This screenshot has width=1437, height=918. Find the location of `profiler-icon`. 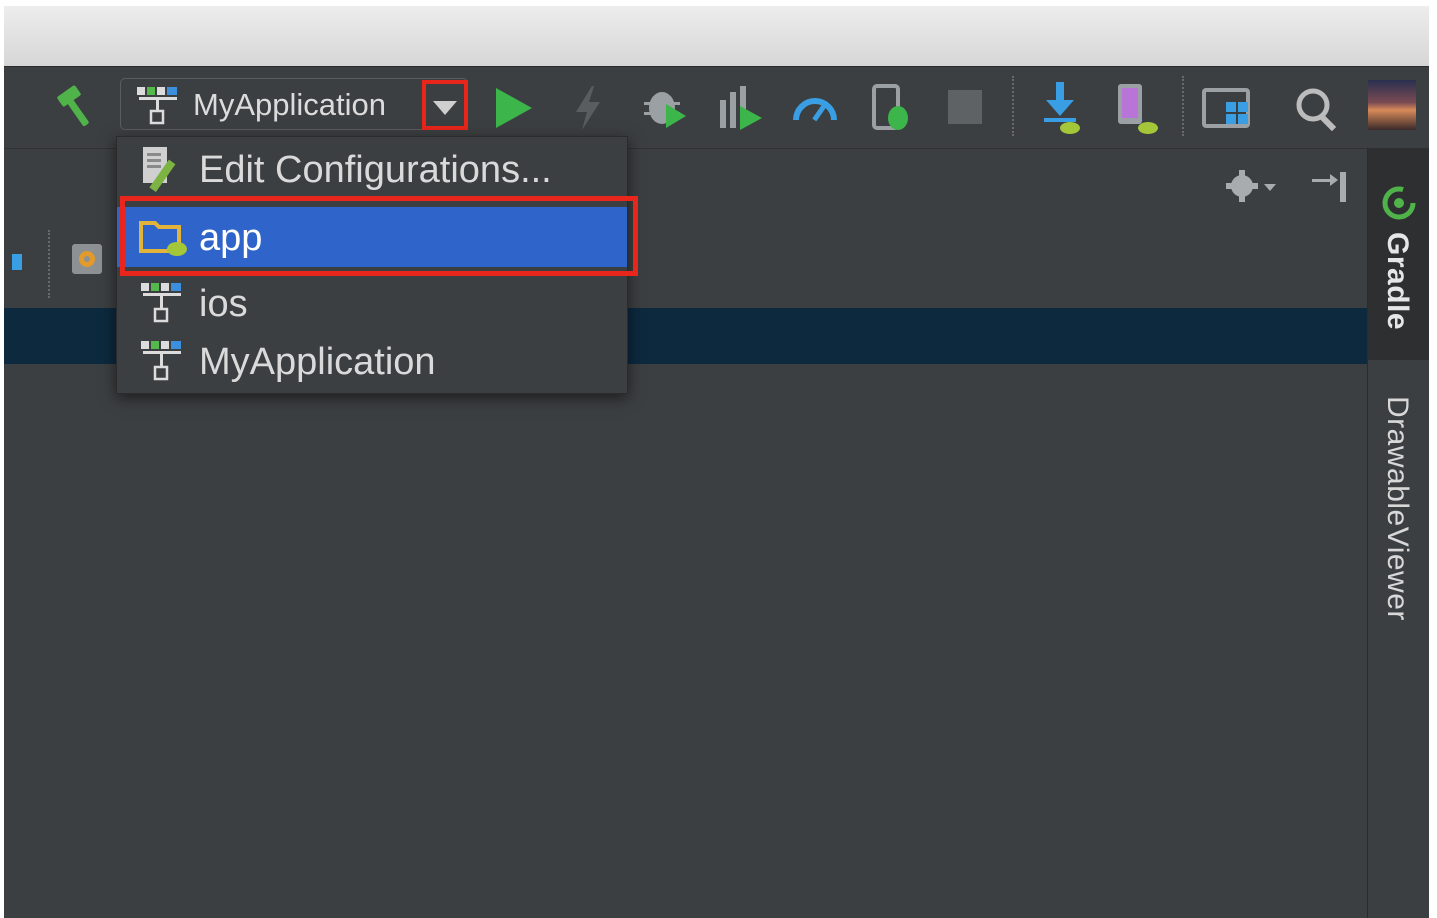

profiler-icon is located at coordinates (815, 108).